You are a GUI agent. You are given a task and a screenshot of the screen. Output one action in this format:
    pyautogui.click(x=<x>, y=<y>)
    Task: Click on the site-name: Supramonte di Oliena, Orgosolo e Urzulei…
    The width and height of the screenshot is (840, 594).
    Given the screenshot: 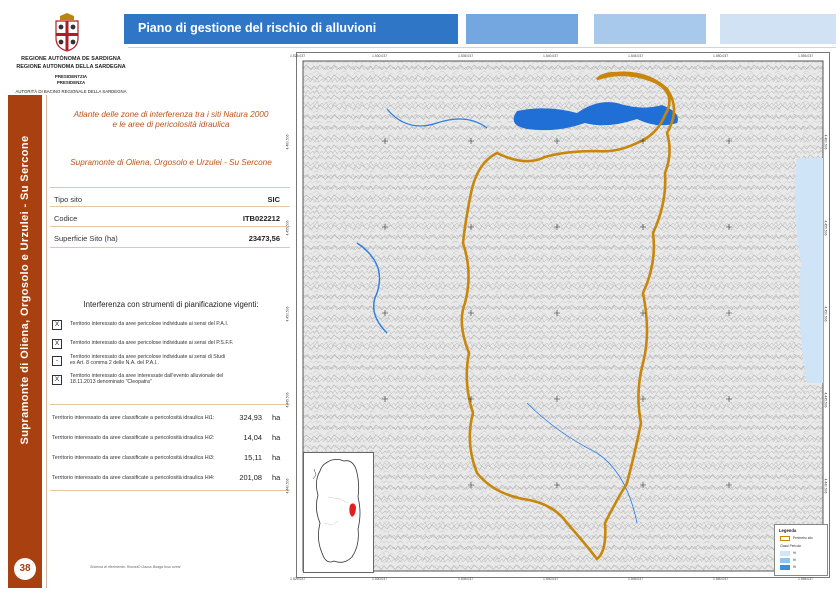 What is the action you would take?
    pyautogui.click(x=171, y=162)
    